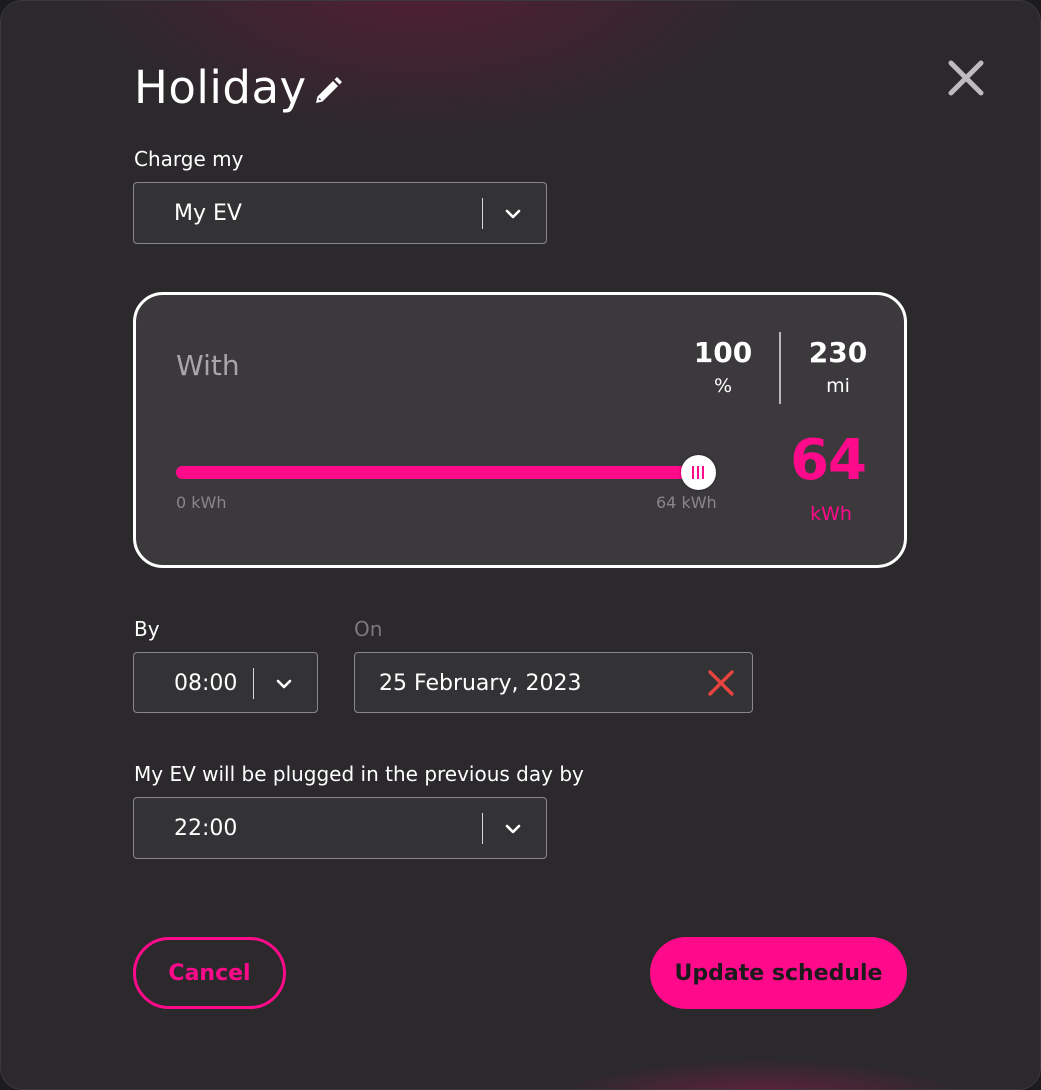 The width and height of the screenshot is (1041, 1090). Describe the element at coordinates (778, 973) in the screenshot. I see `update-schedule-button: Update schedule` at that location.